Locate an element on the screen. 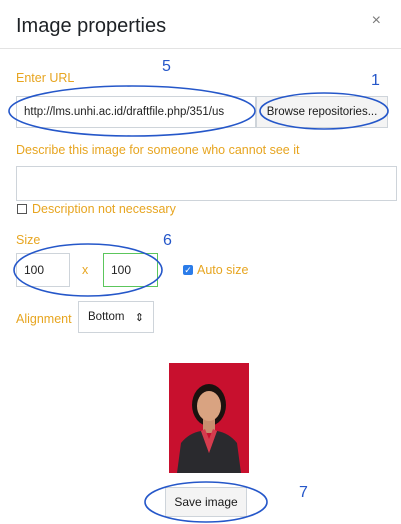  alignment-label: Alignment is located at coordinates (44, 319).